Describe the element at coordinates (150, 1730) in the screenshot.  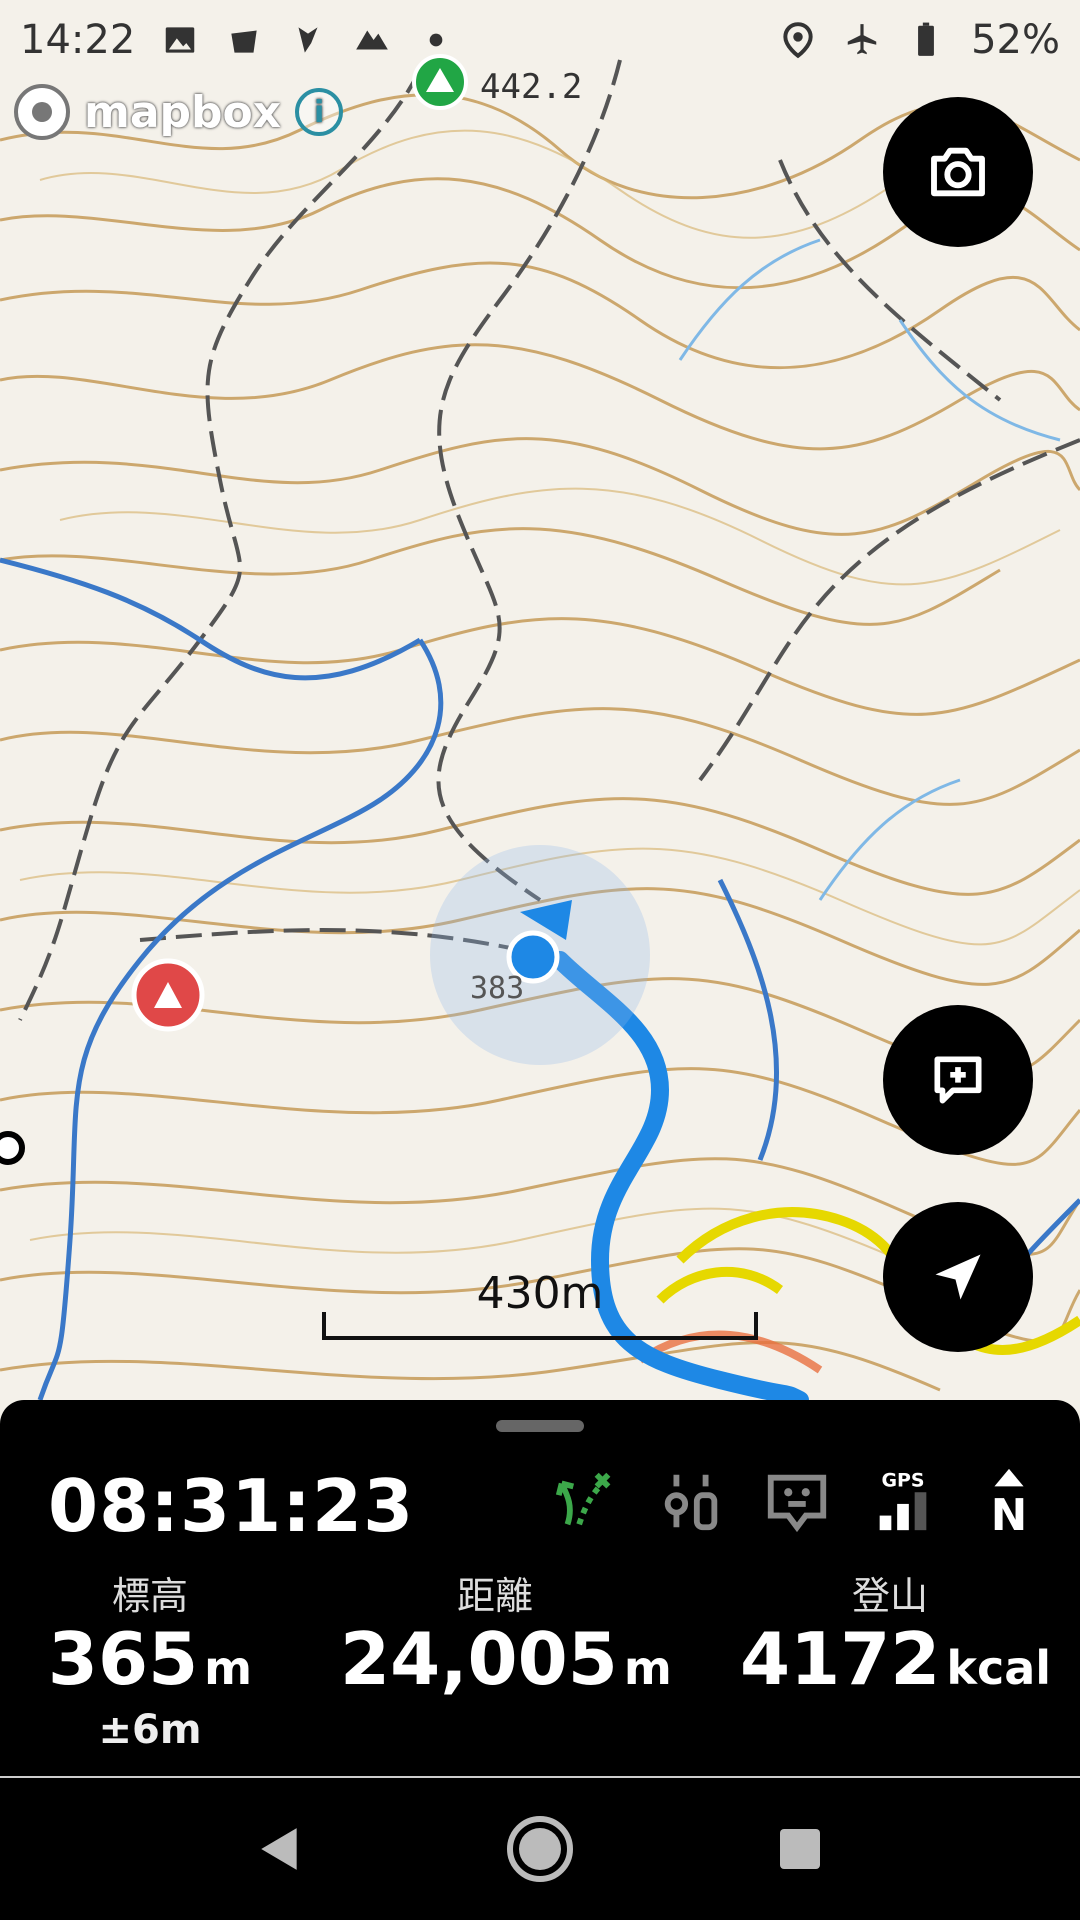
I see `stat-accuracy: ±6m` at that location.